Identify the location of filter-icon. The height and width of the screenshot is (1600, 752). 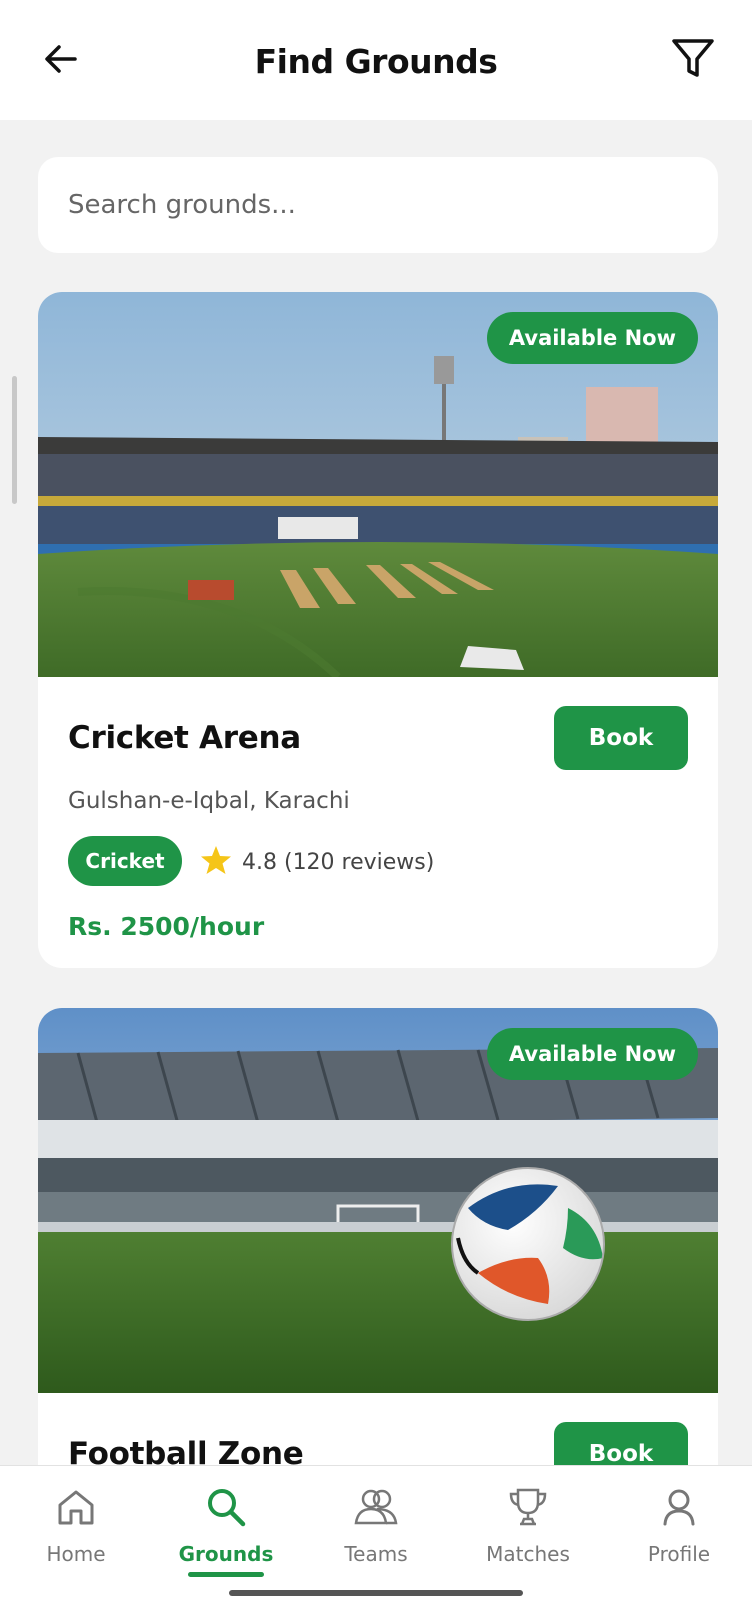
(693, 58).